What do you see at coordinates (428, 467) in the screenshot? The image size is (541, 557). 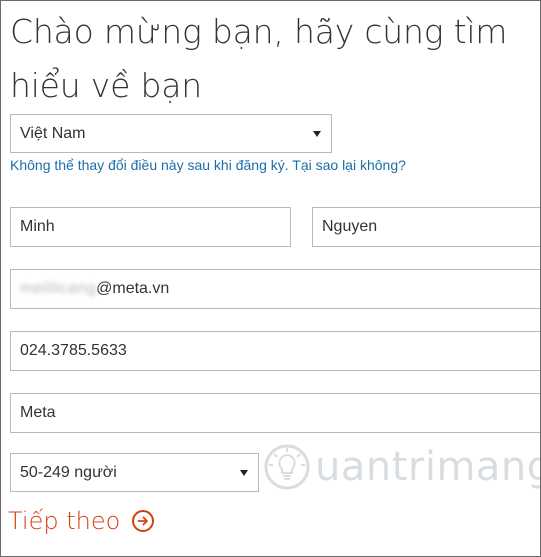 I see `watermark-text: uantrimang` at bounding box center [428, 467].